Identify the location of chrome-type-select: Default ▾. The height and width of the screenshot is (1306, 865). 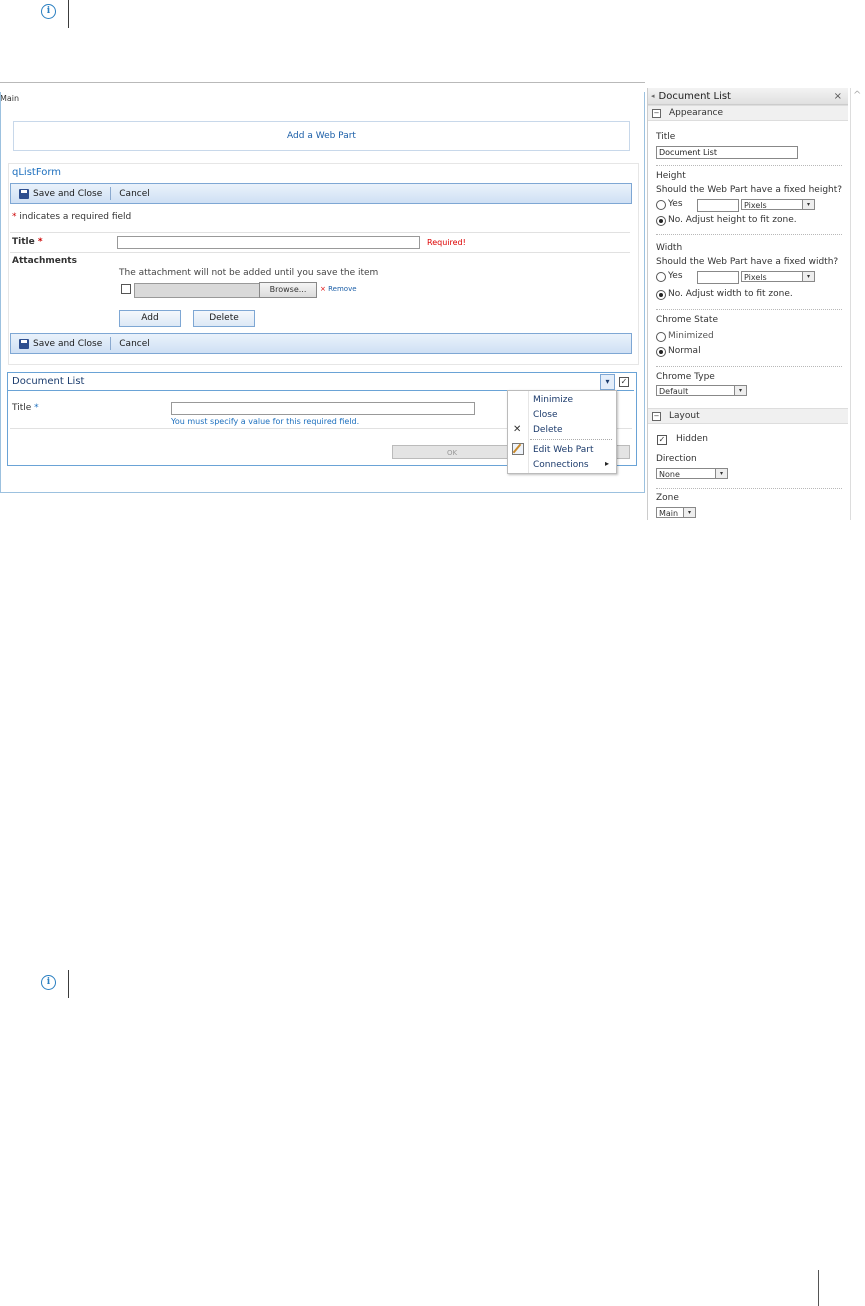
(701, 390).